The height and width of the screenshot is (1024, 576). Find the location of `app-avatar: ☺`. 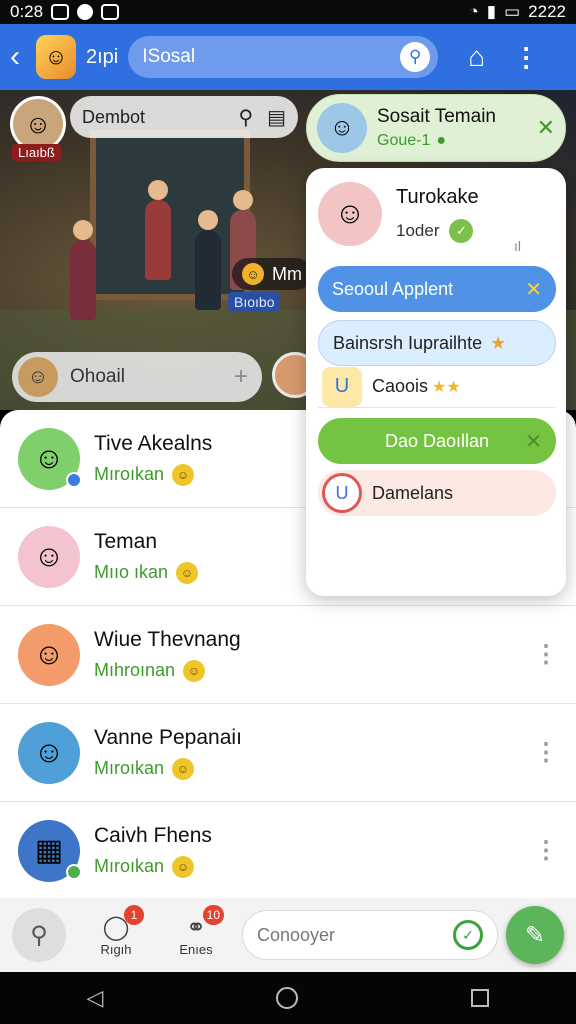

app-avatar: ☺ is located at coordinates (56, 57).